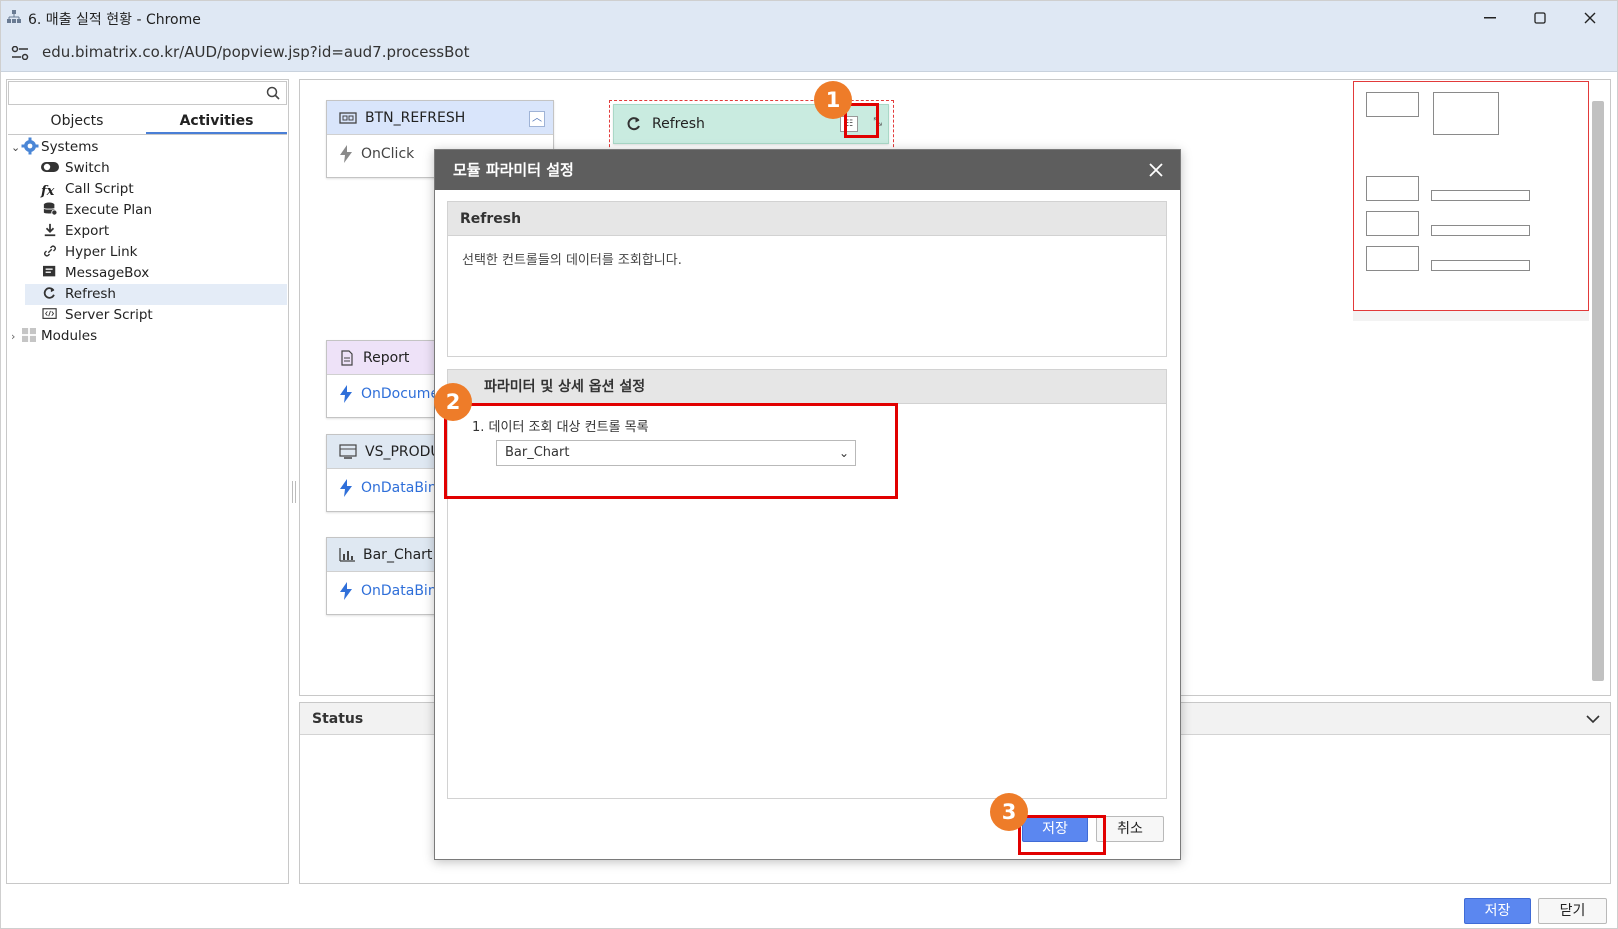 The image size is (1618, 929). Describe the element at coordinates (101, 252) in the screenshot. I see `tree-item-label: Hyper Link` at that location.